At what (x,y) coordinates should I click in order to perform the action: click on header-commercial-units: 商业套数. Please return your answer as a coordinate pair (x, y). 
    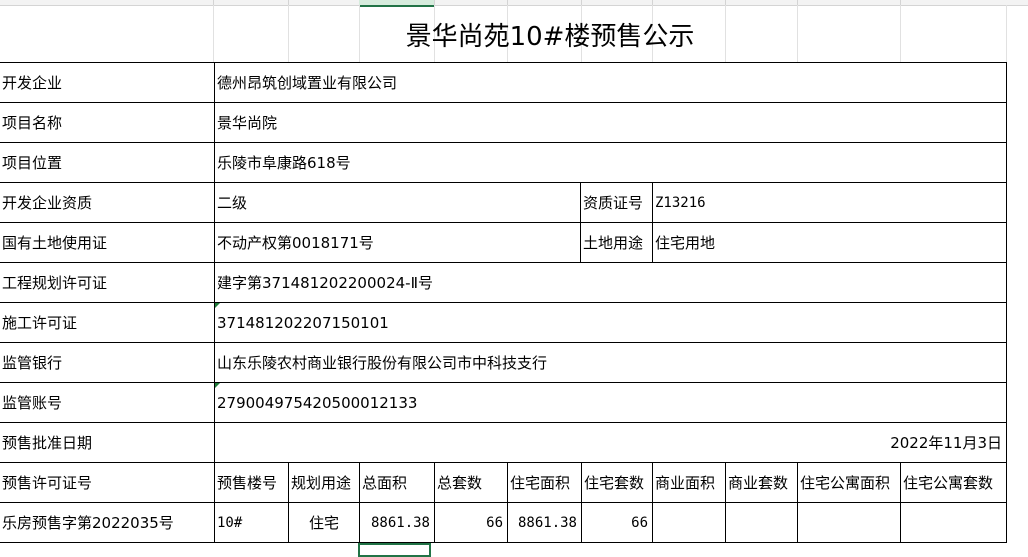
    Looking at the image, I should click on (761, 483).